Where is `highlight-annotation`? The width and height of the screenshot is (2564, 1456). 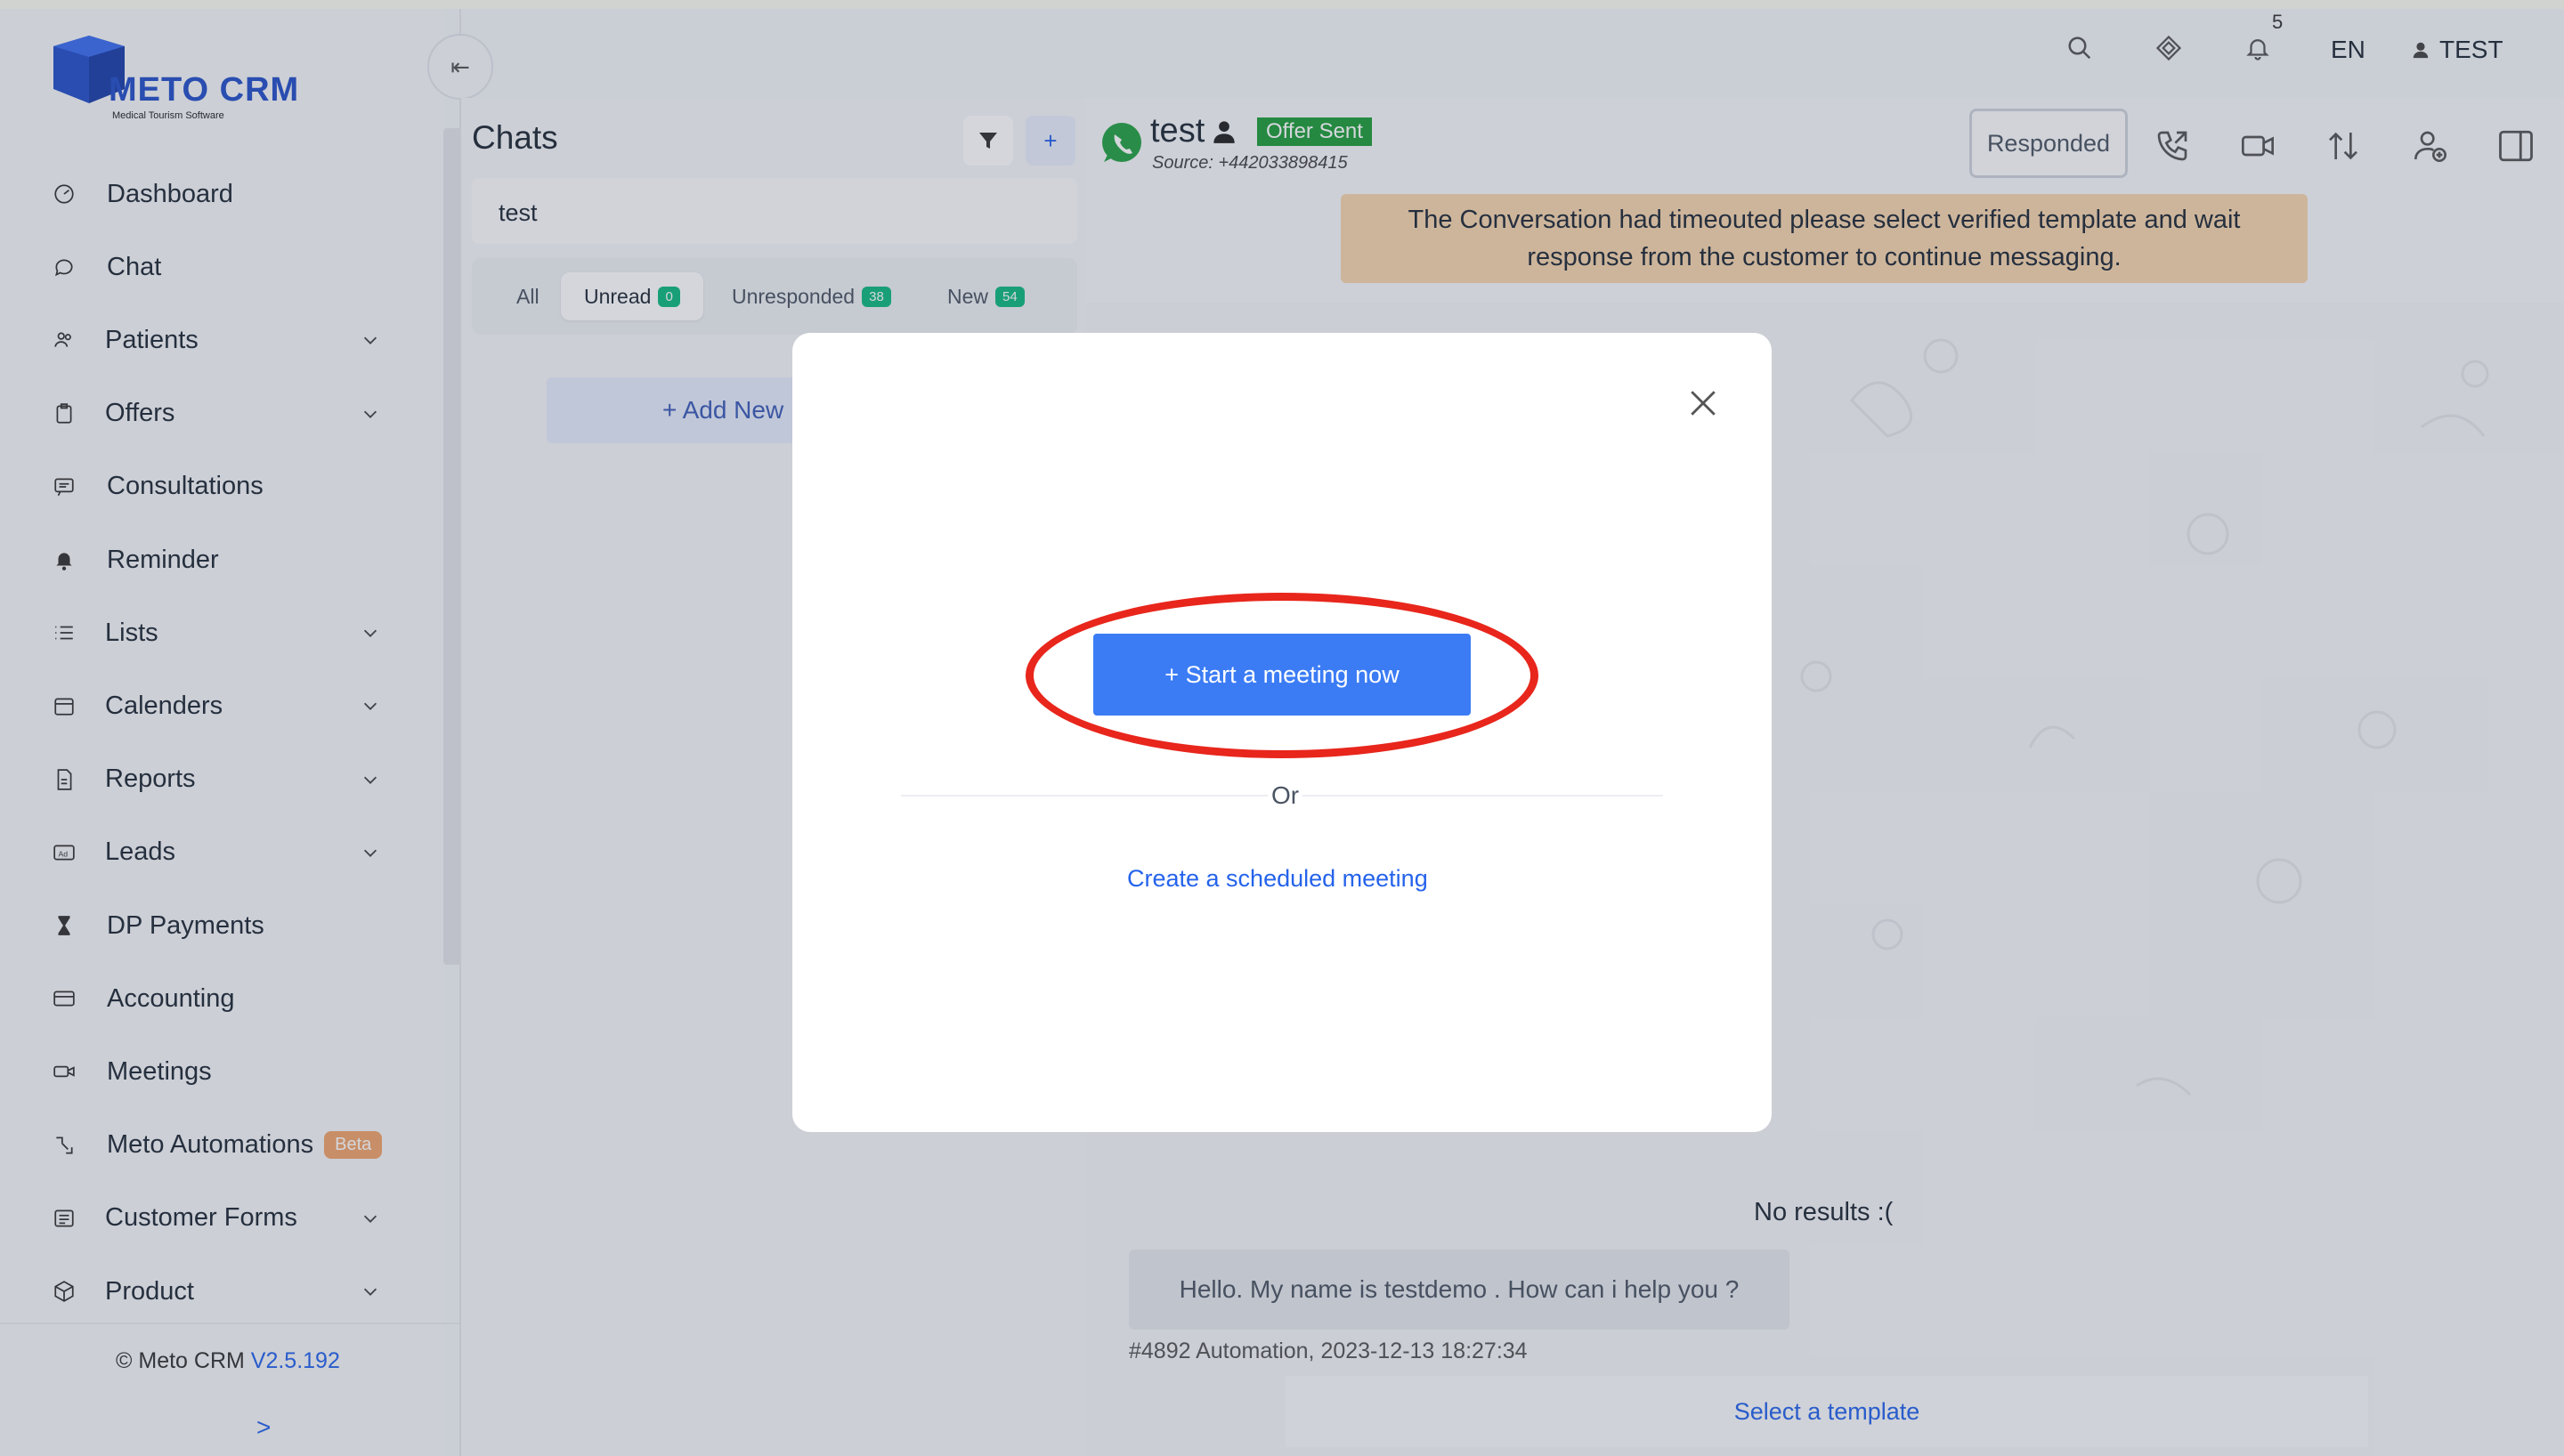 highlight-annotation is located at coordinates (1282, 675).